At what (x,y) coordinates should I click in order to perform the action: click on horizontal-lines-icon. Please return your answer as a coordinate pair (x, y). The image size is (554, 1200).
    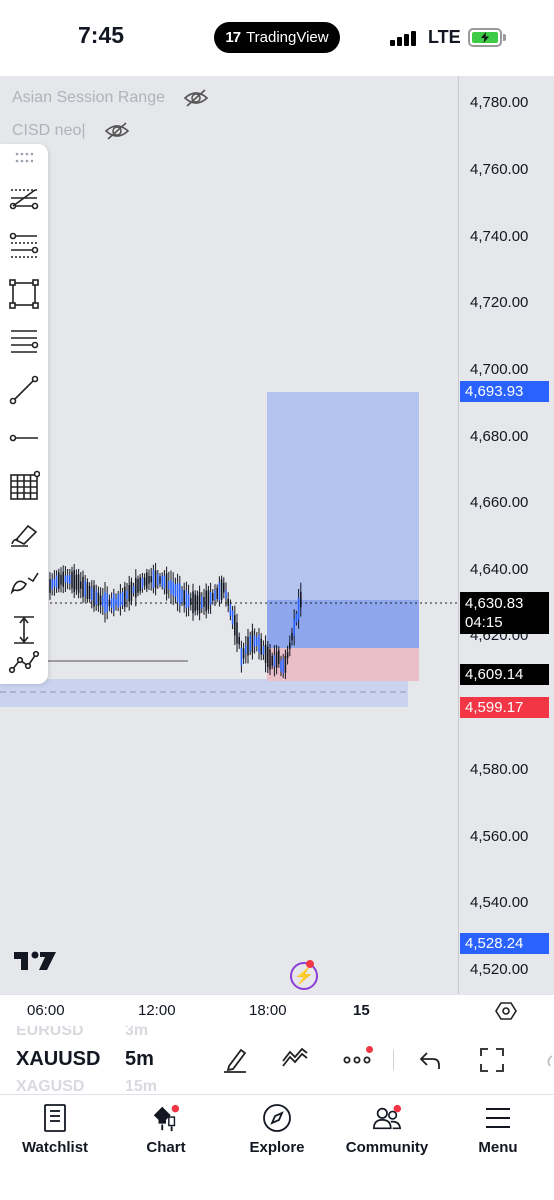
    Looking at the image, I should click on (24, 342).